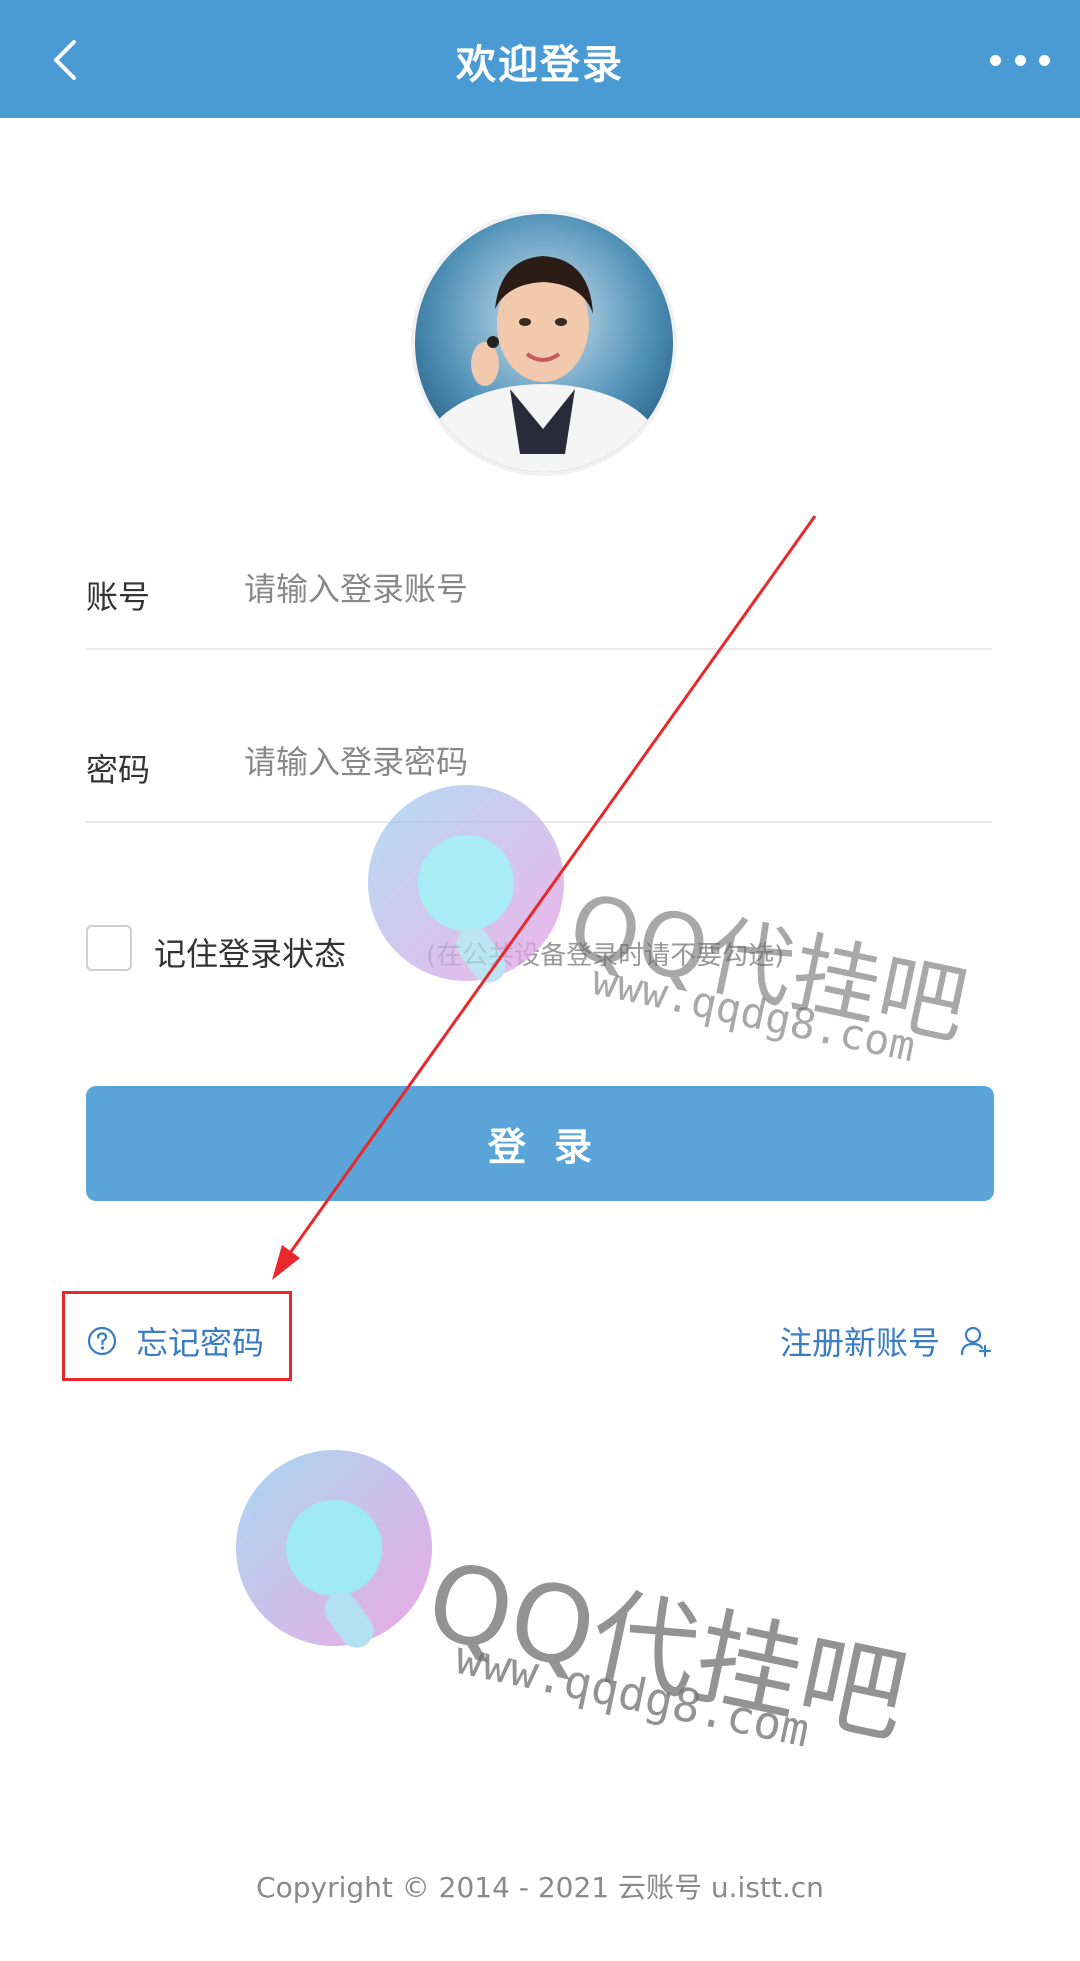  I want to click on copyright-text: Copyright © 2014 - 2021 云账号 u.istt.cn, so click(540, 1887).